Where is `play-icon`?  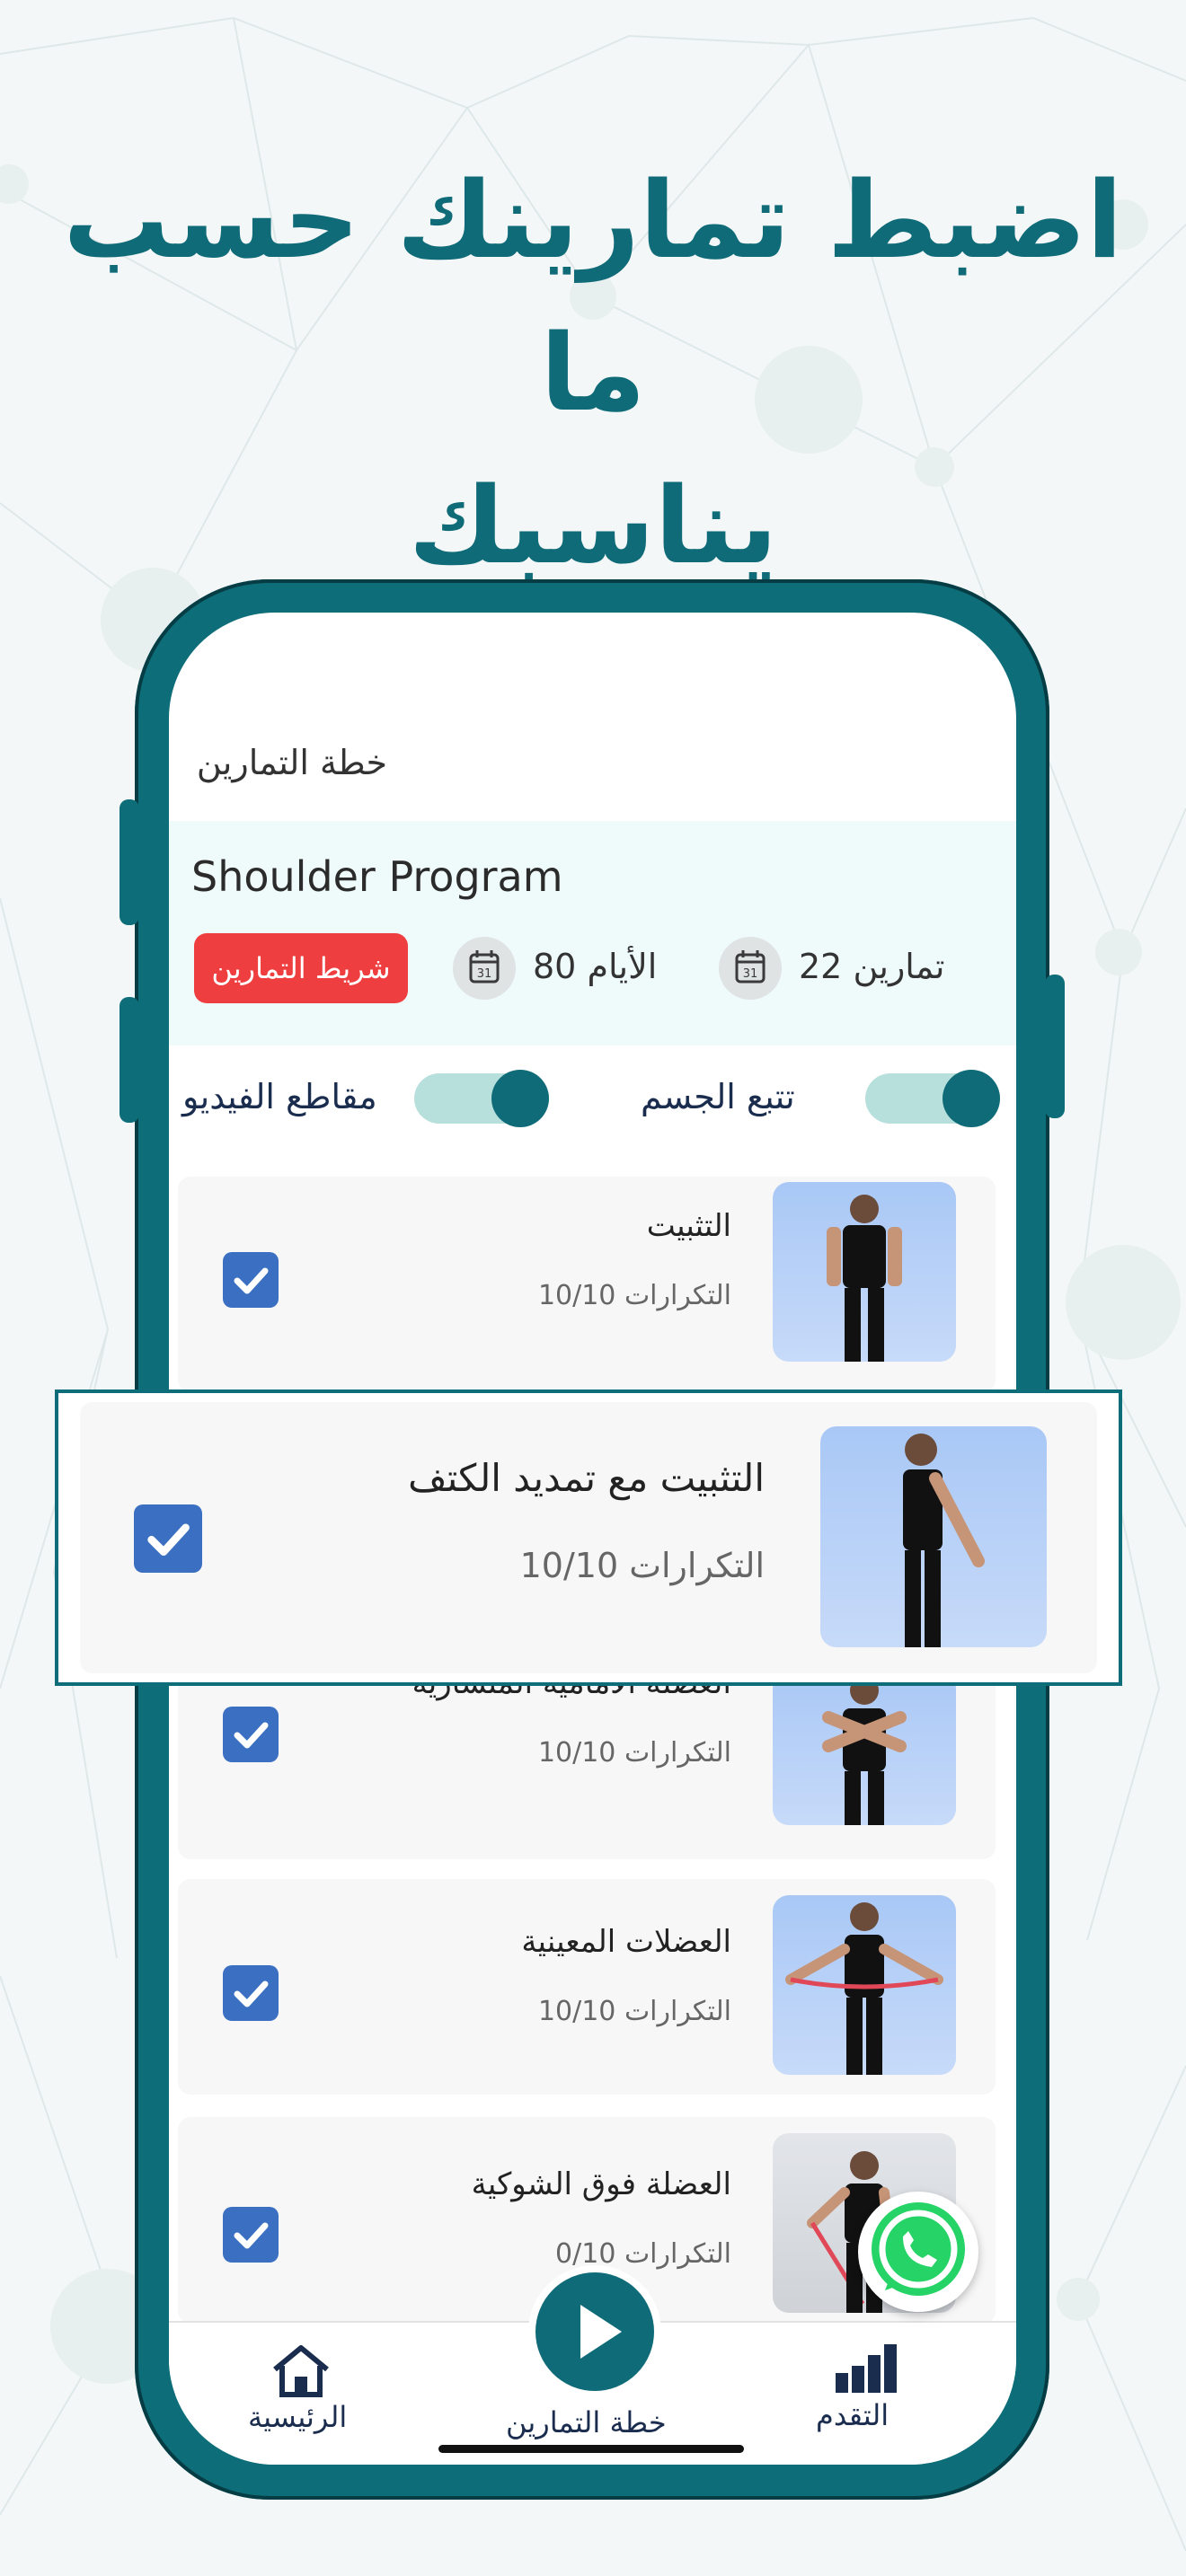
play-icon is located at coordinates (601, 2332).